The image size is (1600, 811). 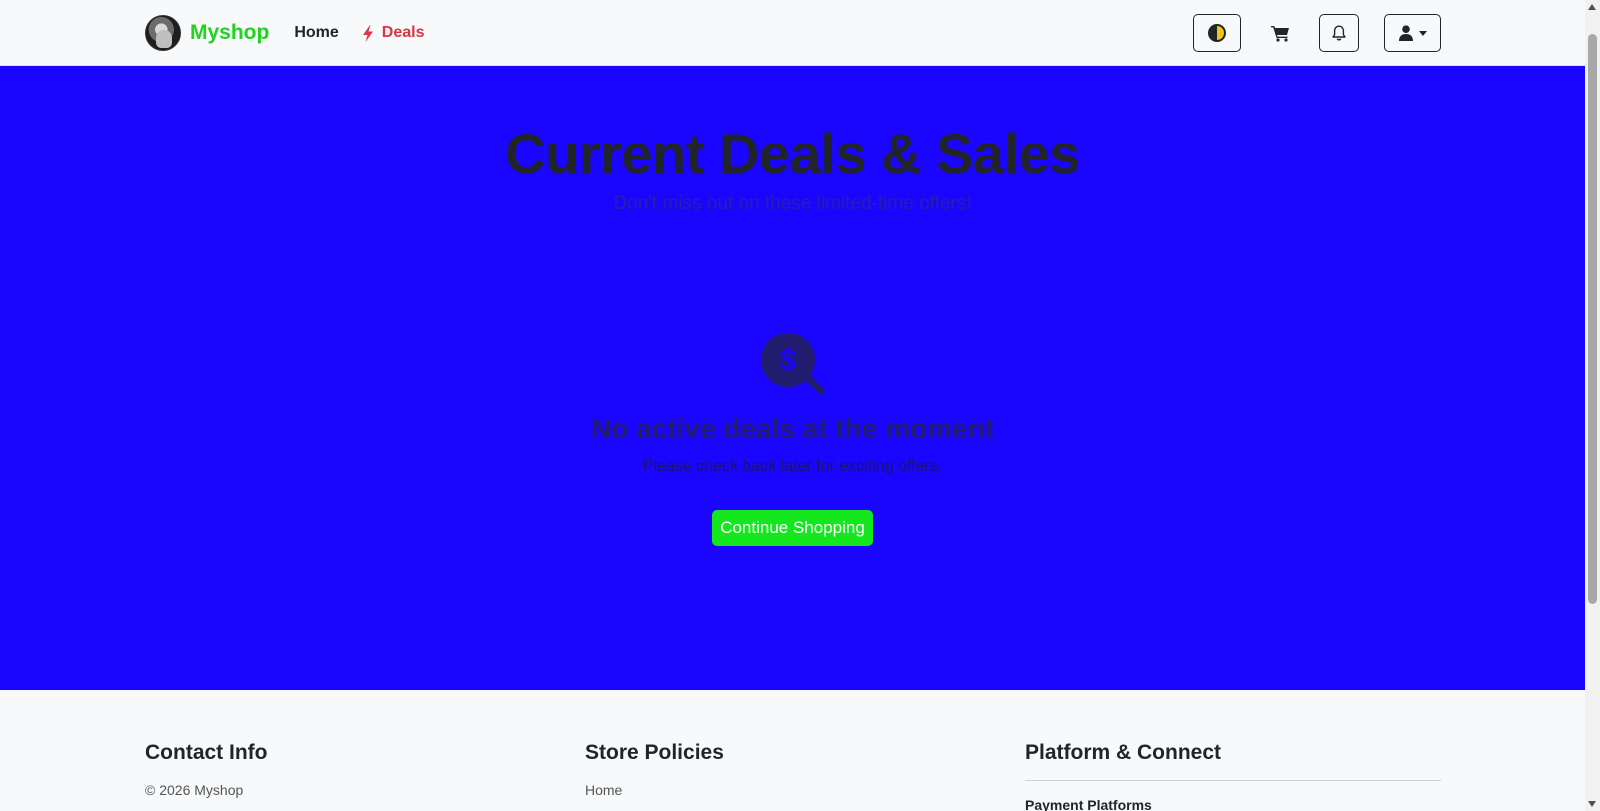 What do you see at coordinates (206, 752) in the screenshot?
I see `footer-contact-title: Contact Info` at bounding box center [206, 752].